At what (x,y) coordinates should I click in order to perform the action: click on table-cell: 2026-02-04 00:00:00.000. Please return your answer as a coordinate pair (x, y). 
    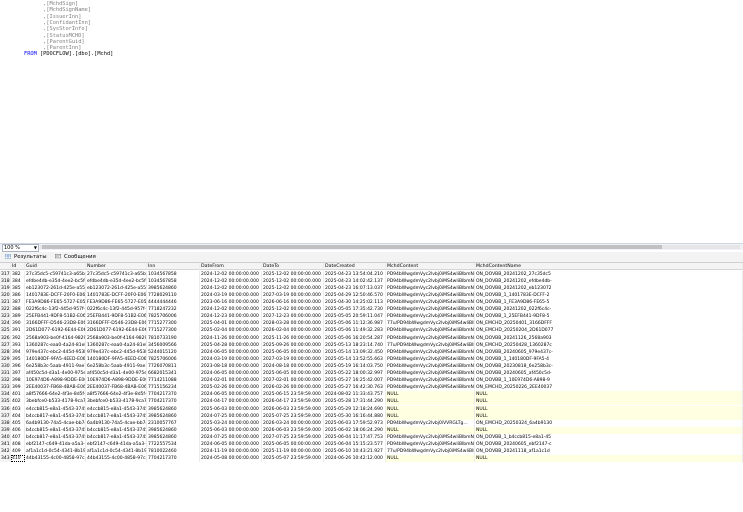
    Looking at the image, I should click on (293, 331).